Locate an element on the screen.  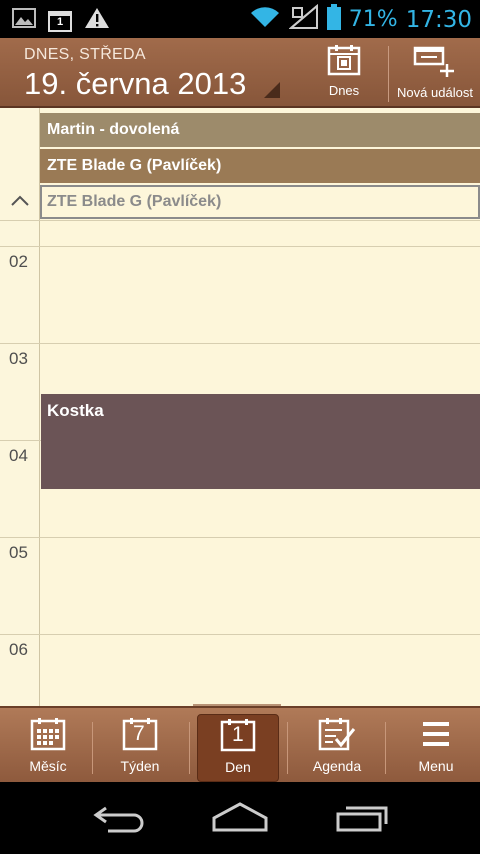
home-icon is located at coordinates (240, 819).